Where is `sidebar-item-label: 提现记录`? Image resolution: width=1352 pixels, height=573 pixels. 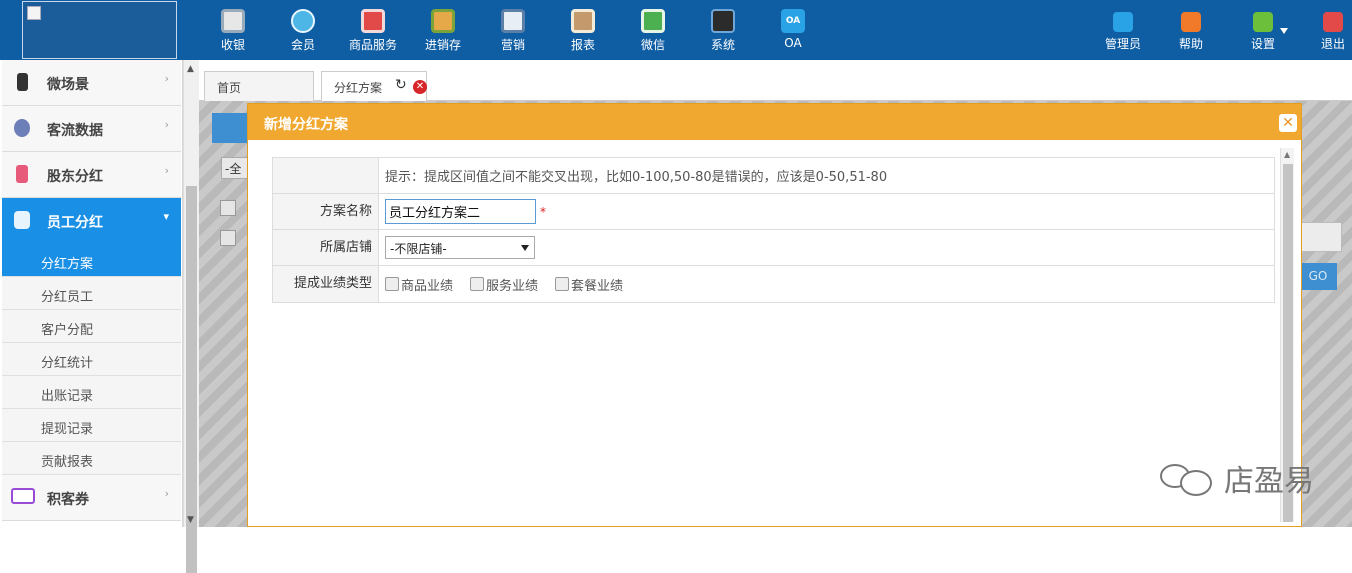
sidebar-item-label: 提现记录 is located at coordinates (67, 429).